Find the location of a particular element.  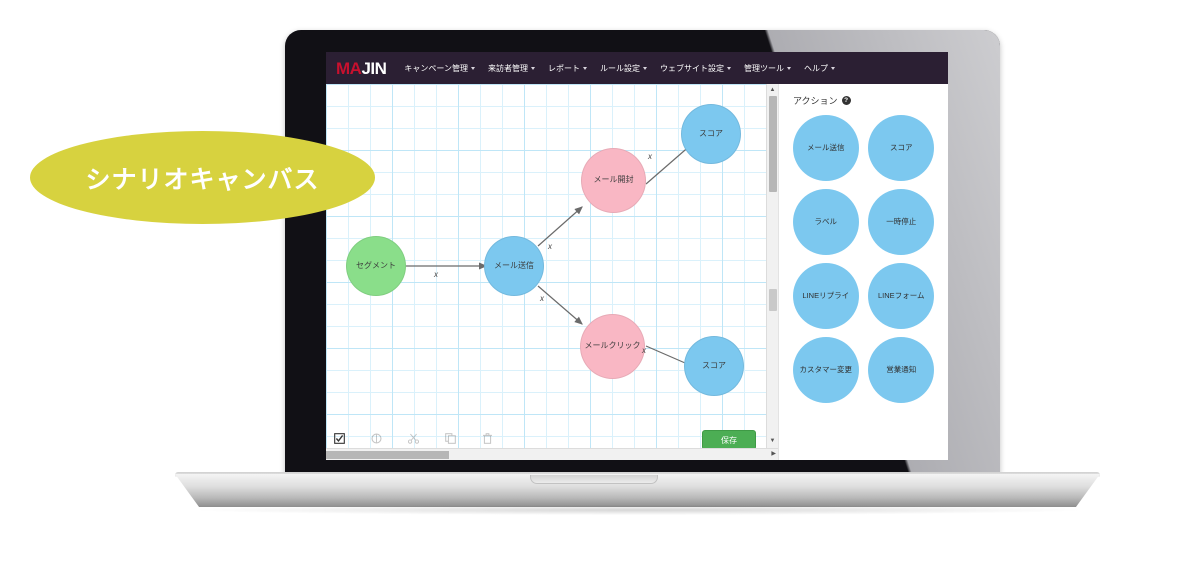

laptop-drop-shadow is located at coordinates (639, 510).